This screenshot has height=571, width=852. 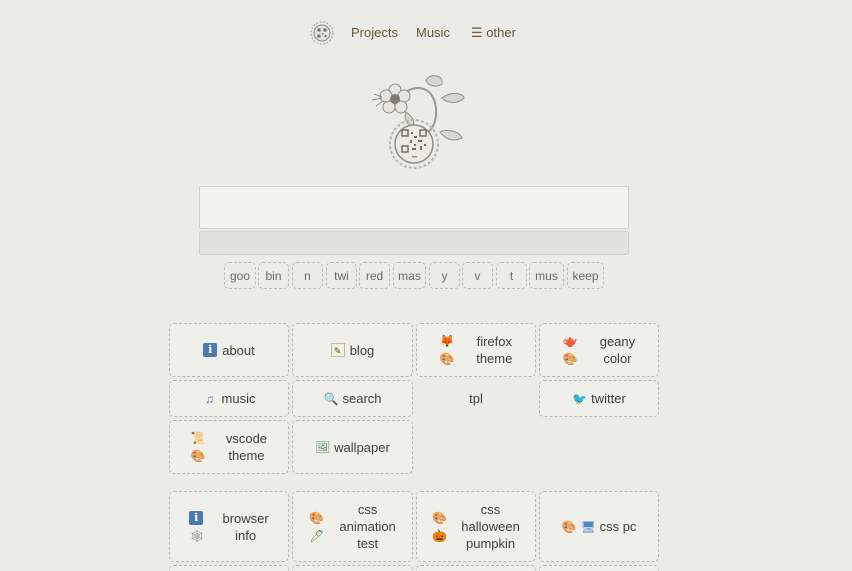 I want to click on tile-vscode-theme: 📜 🎨 vscode theme, so click(x=229, y=447).